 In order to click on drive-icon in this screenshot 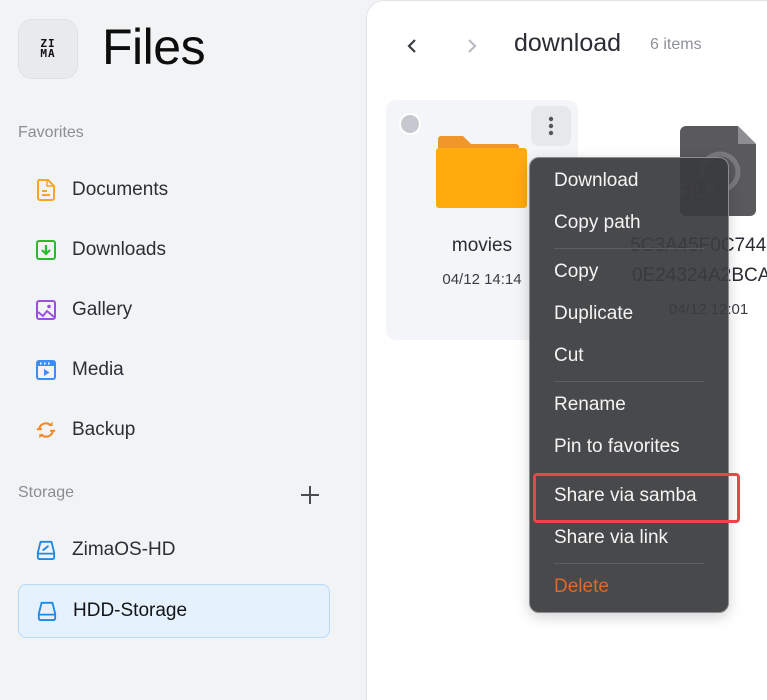, I will do `click(47, 611)`.